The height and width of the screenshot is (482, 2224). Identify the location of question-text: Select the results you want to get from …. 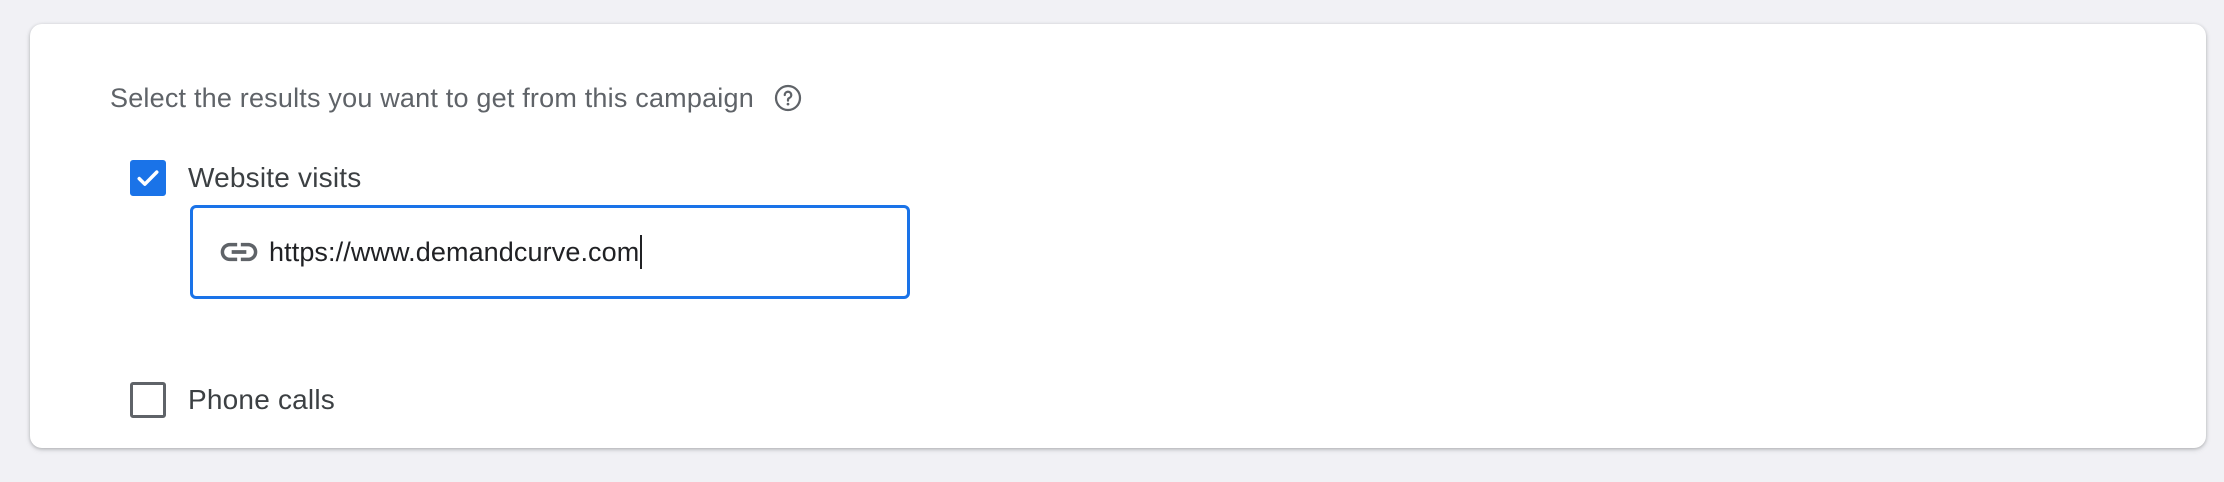
(432, 97).